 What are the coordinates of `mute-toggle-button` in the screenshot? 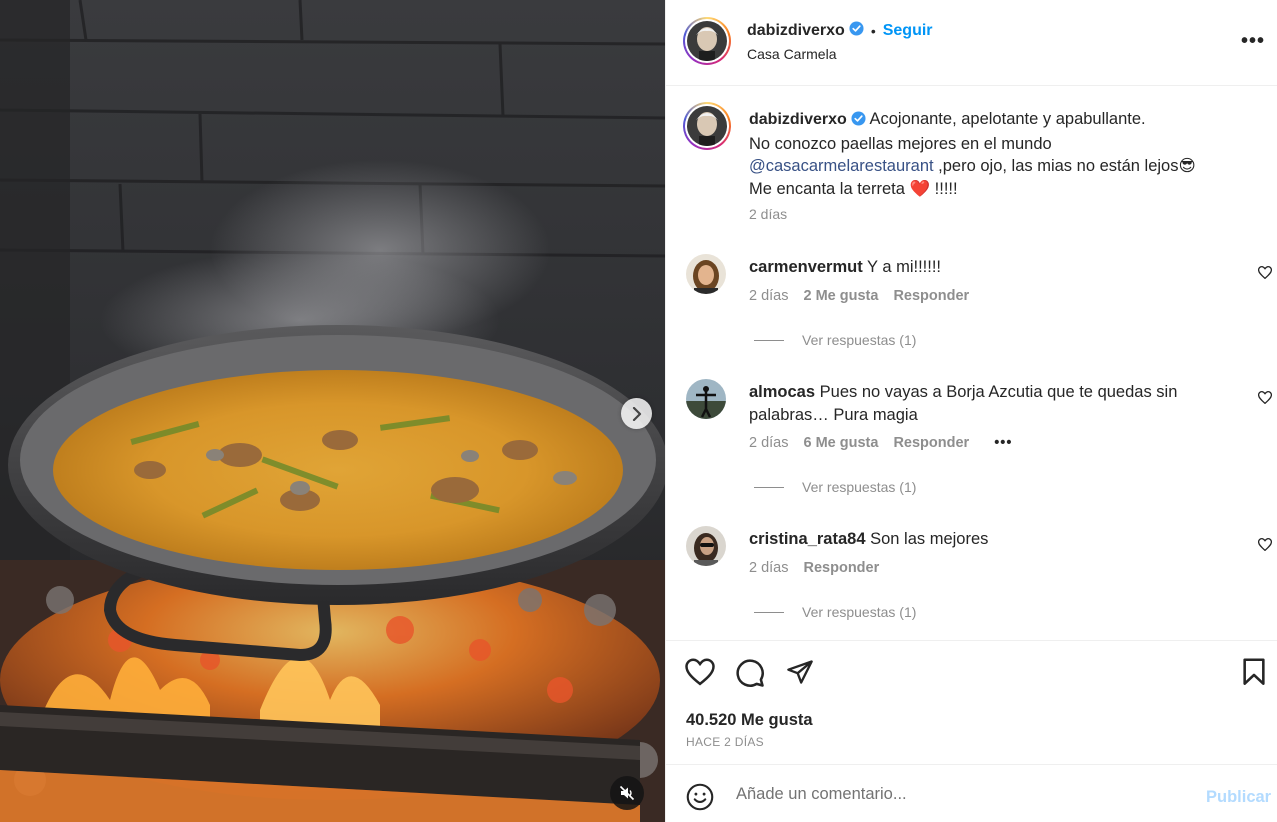 It's located at (627, 793).